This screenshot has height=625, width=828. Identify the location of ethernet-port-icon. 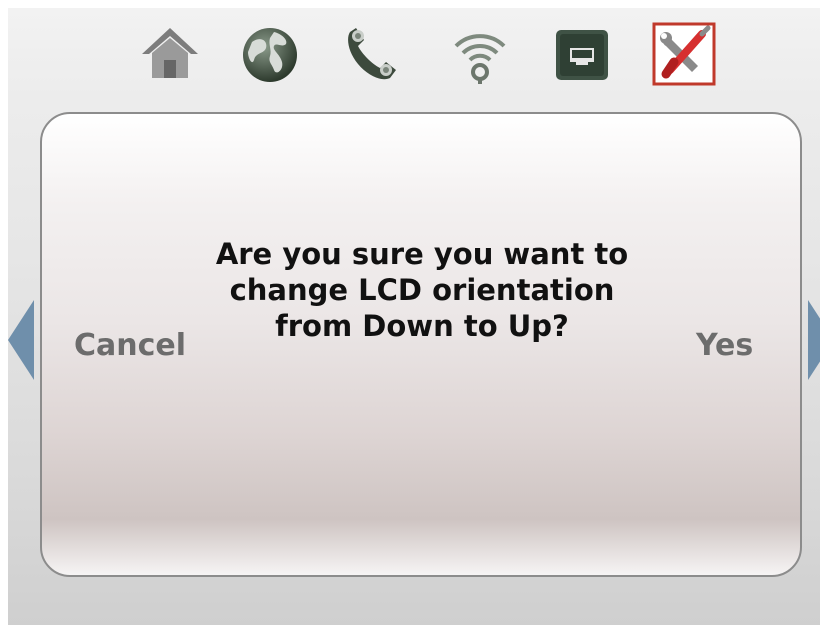
(582, 54).